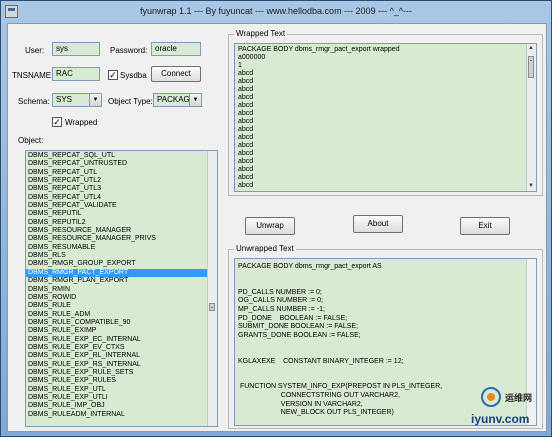 The width and height of the screenshot is (552, 437). What do you see at coordinates (117, 290) in the screenshot?
I see `object-list-item: DBMS_RMIN` at bounding box center [117, 290].